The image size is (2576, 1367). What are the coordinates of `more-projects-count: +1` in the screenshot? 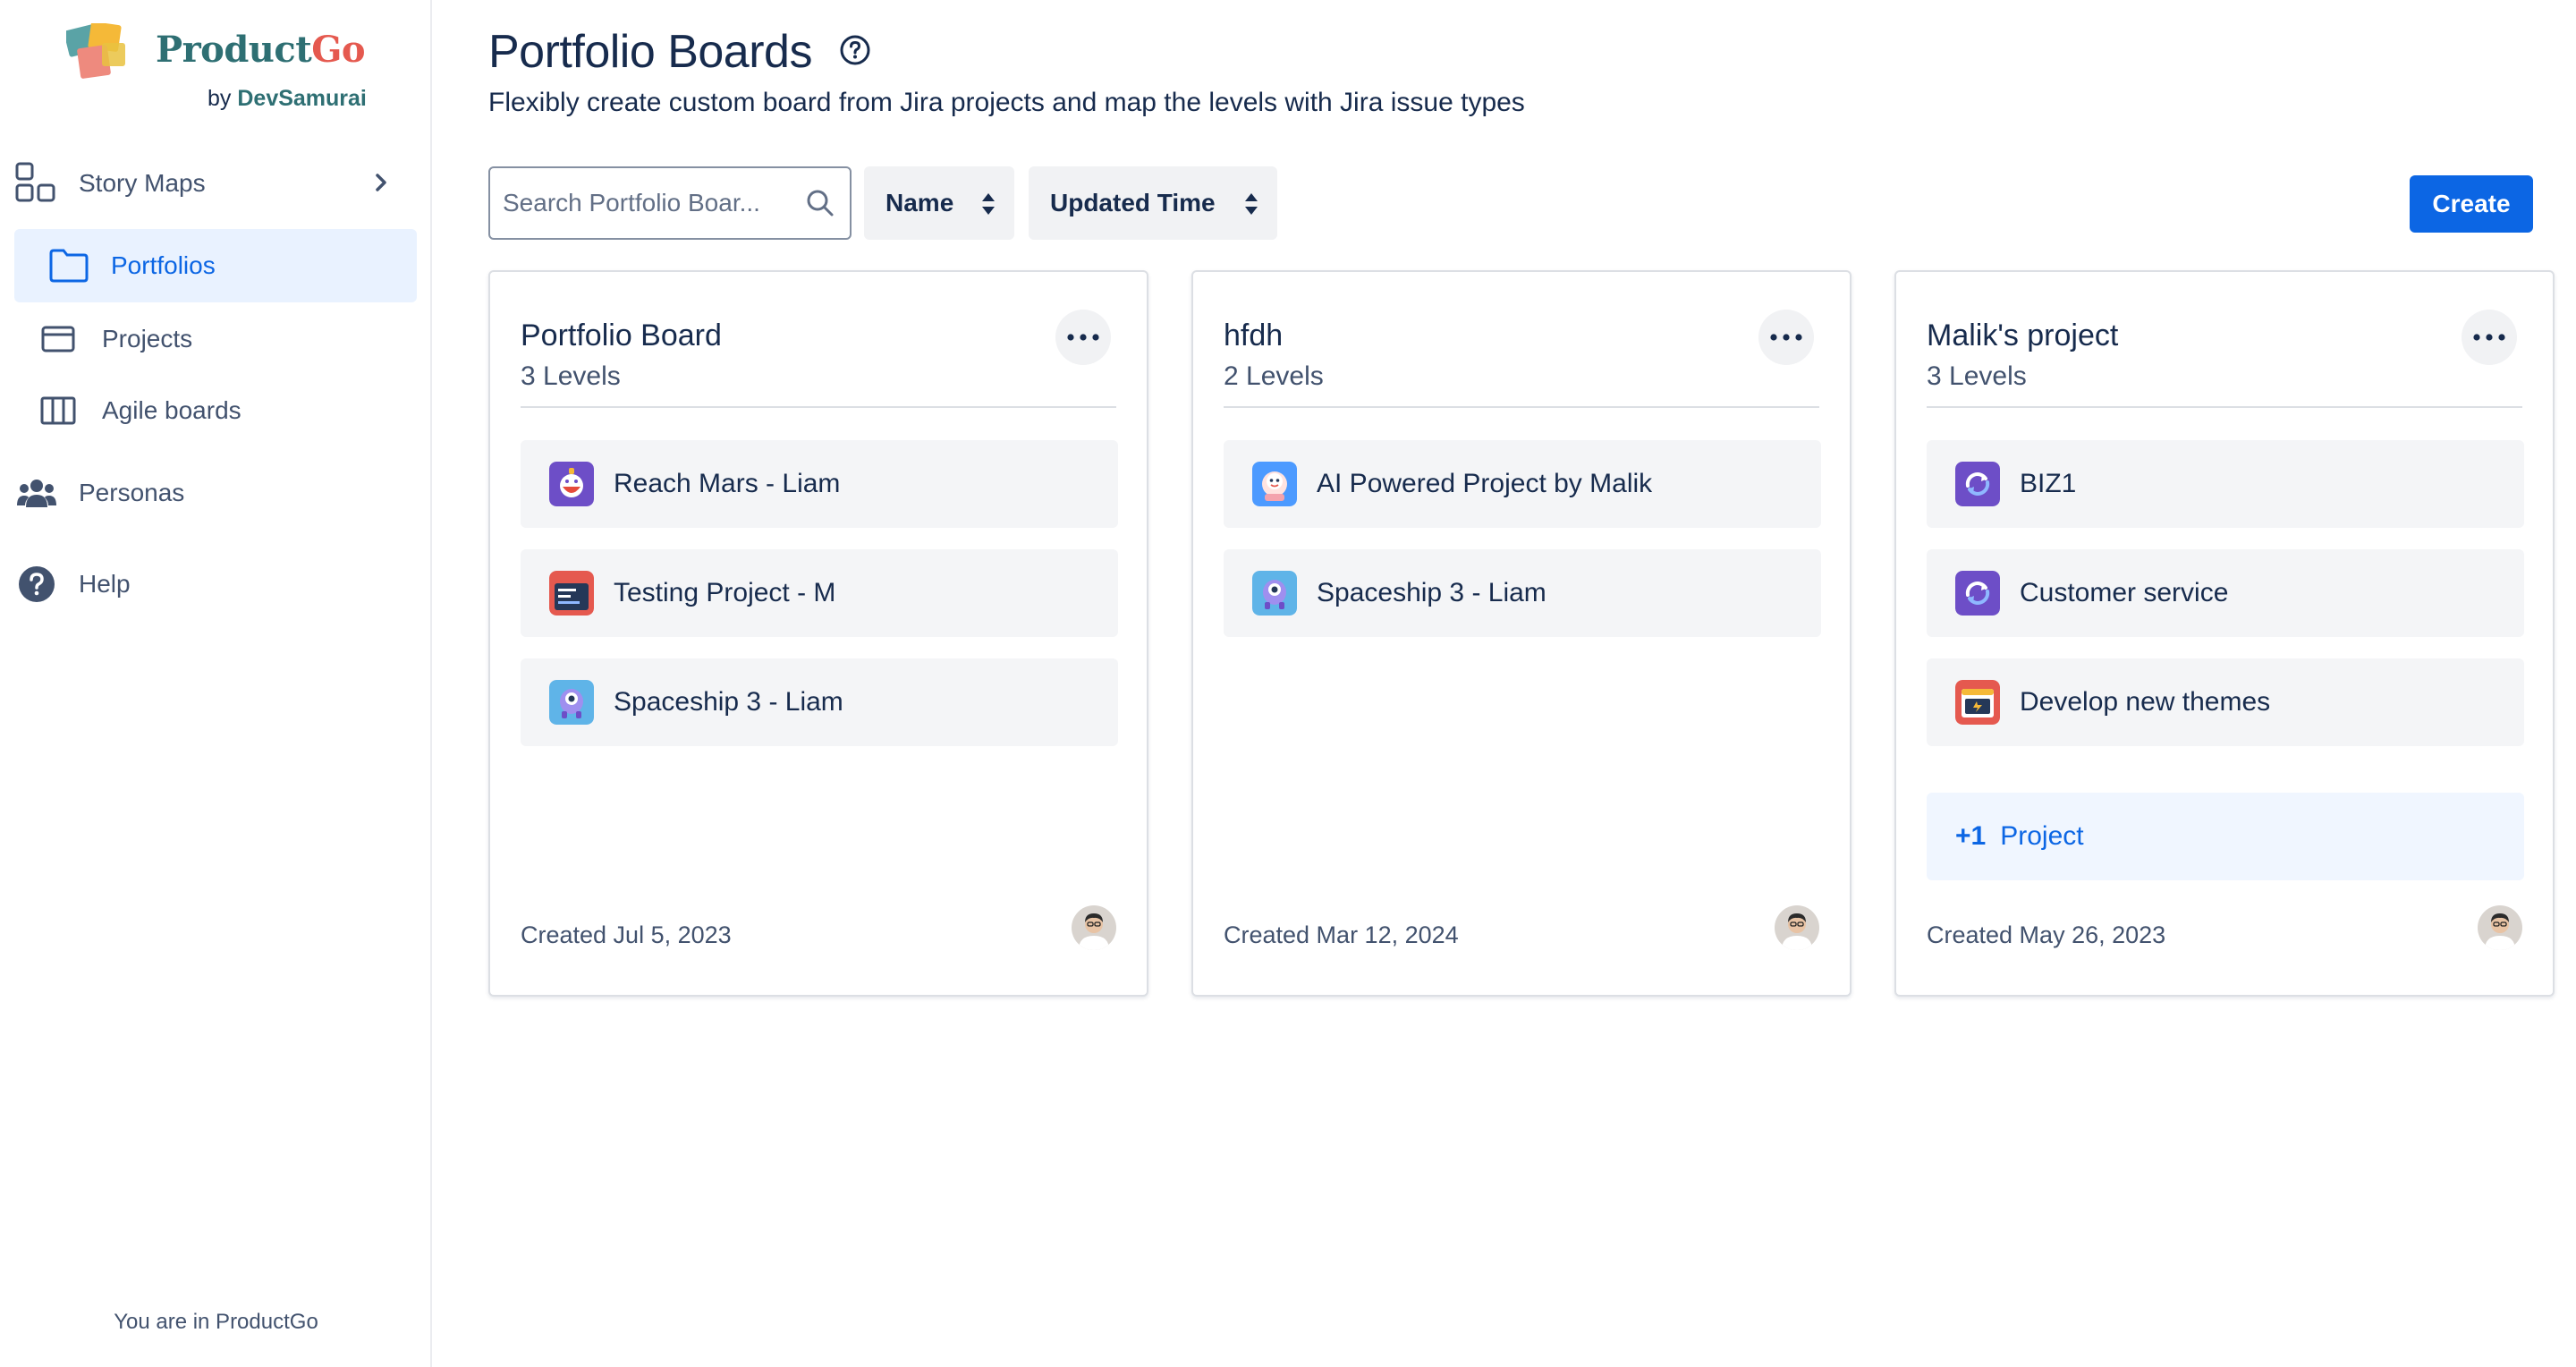 It's located at (1971, 836).